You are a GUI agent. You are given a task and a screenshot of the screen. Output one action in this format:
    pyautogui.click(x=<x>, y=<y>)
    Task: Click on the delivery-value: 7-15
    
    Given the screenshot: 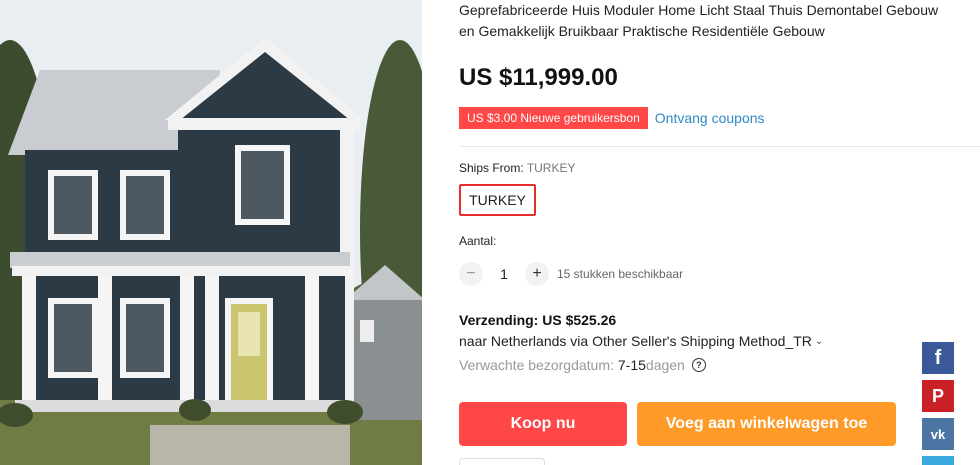 What is the action you would take?
    pyautogui.click(x=631, y=365)
    